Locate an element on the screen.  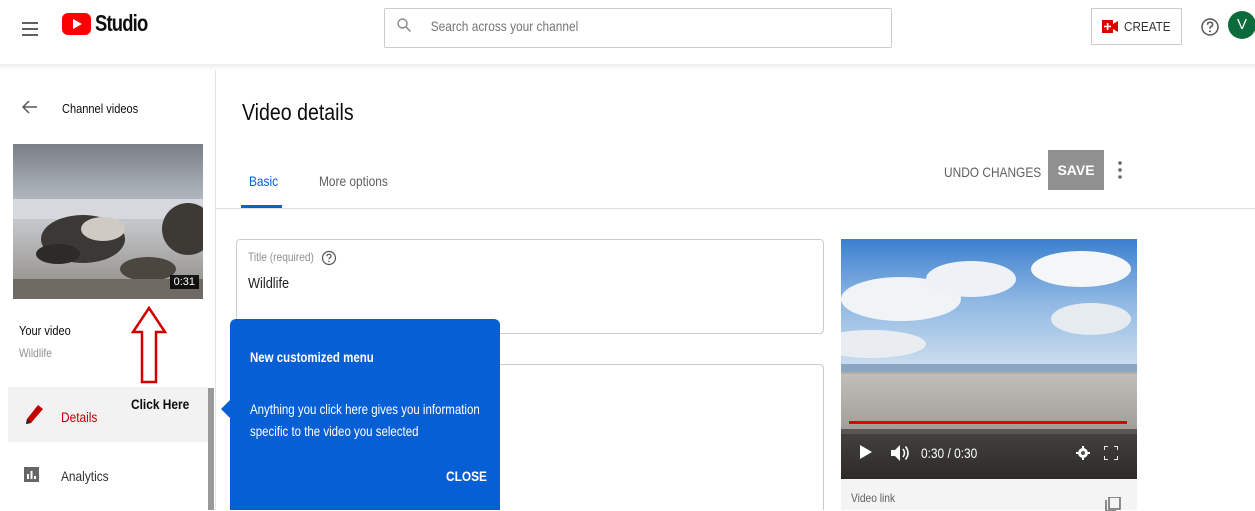
menu-icon is located at coordinates (30, 29).